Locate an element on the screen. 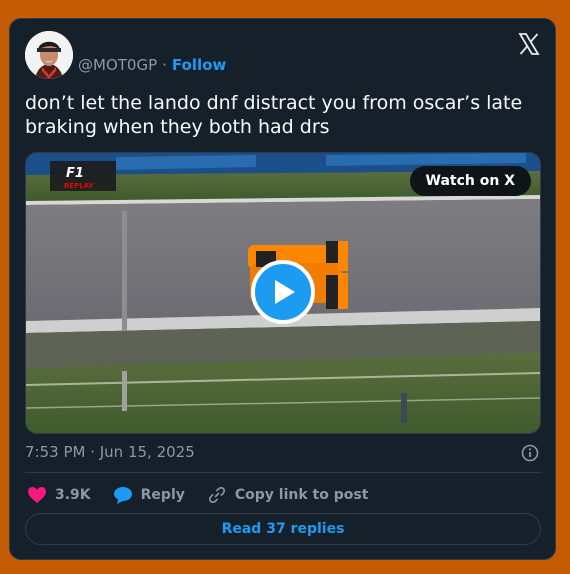  author-handle: @MOT0GP is located at coordinates (117, 65).